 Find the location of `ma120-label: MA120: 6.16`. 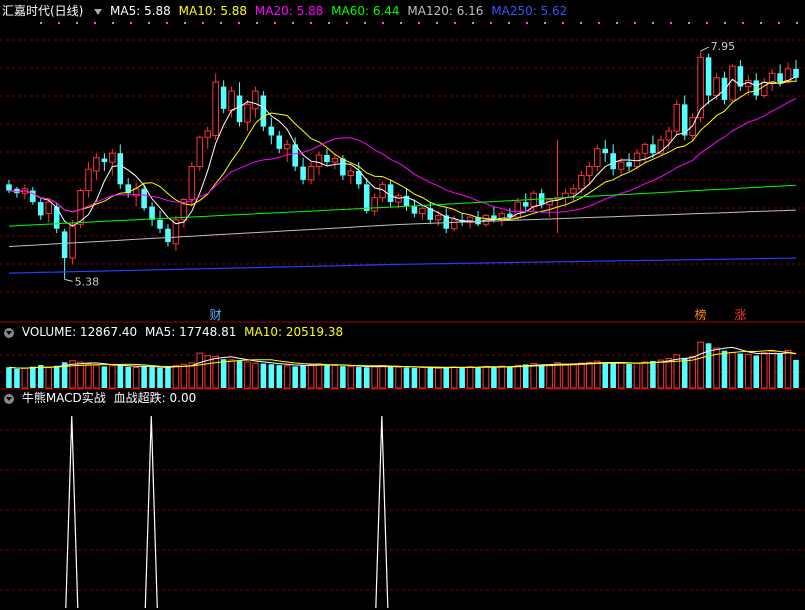

ma120-label: MA120: 6.16 is located at coordinates (445, 11).